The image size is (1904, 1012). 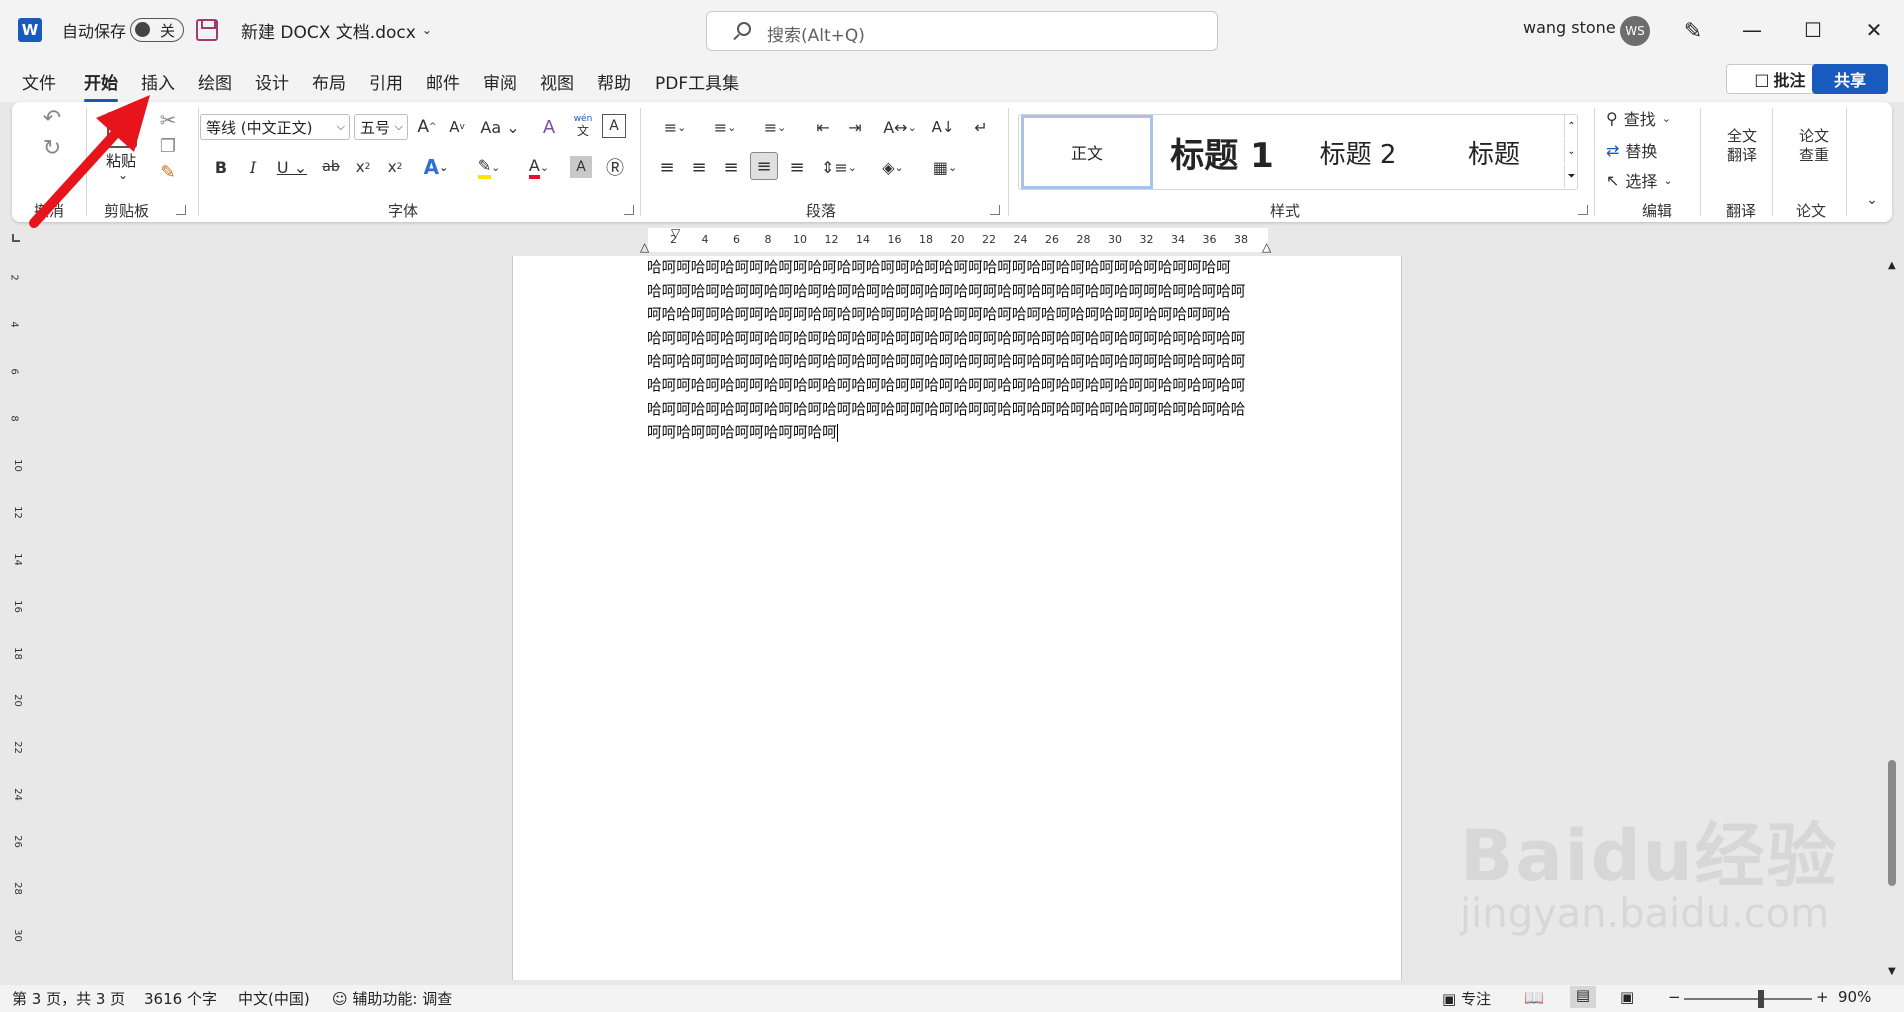 I want to click on avatar: WS, so click(x=1635, y=31).